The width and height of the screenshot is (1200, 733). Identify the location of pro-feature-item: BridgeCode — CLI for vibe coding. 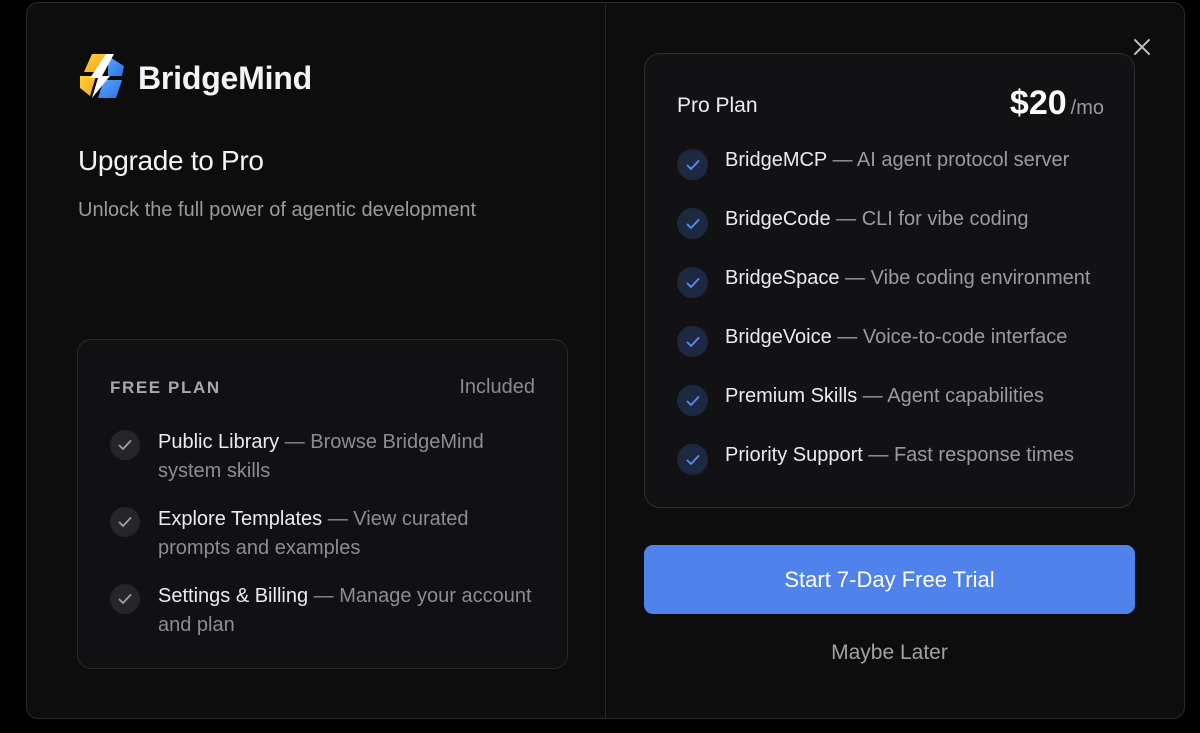
(897, 222).